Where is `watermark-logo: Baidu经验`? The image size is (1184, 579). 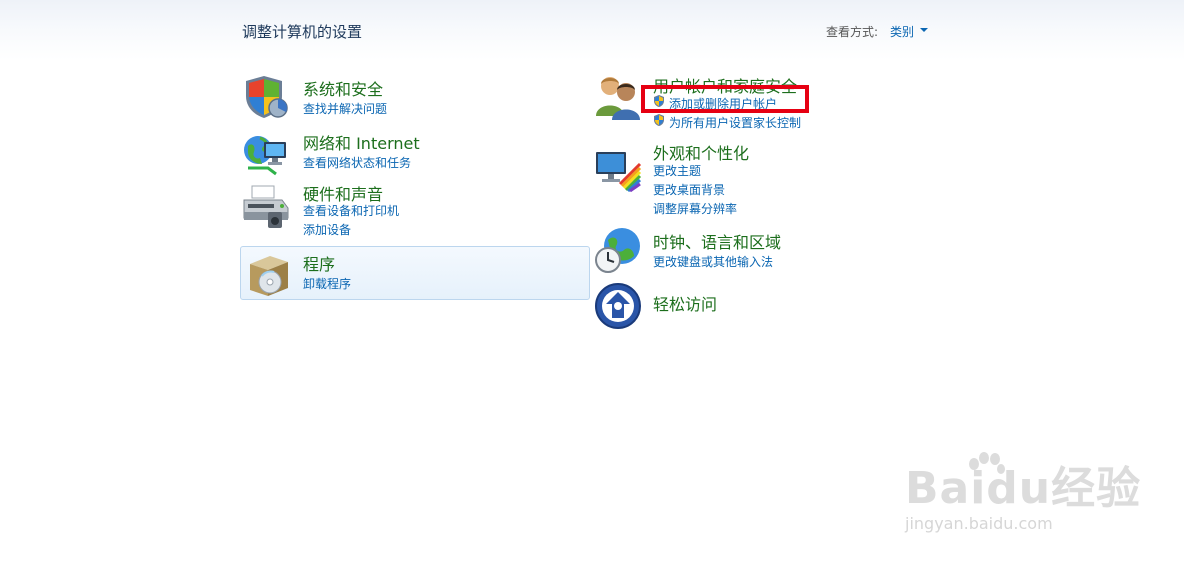 watermark-logo: Baidu经验 is located at coordinates (1023, 488).